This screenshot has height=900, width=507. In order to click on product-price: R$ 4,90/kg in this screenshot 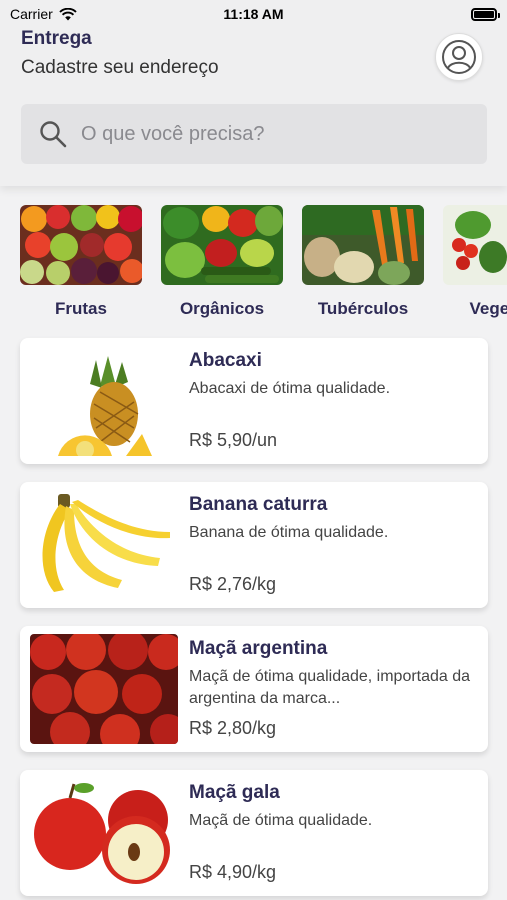, I will do `click(233, 872)`.